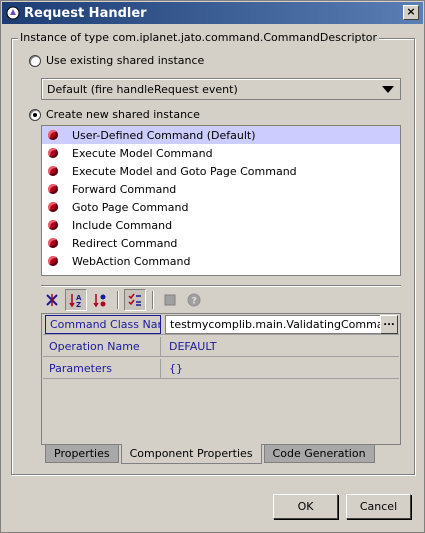  I want to click on command-list-item: Goto Page Command, so click(221, 207).